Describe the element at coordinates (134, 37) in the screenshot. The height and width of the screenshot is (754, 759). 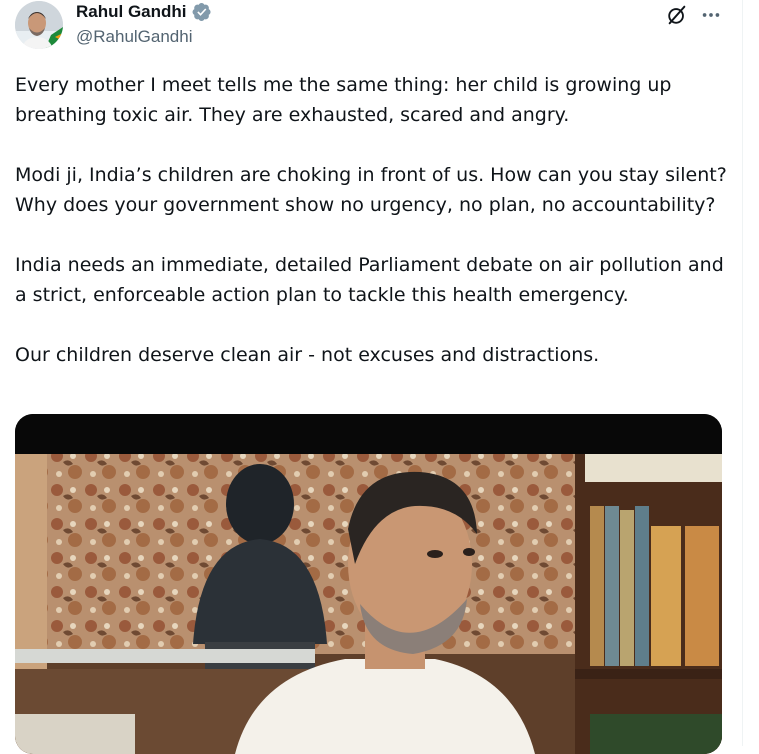
I see `author-handle: @RahulGandhi` at that location.